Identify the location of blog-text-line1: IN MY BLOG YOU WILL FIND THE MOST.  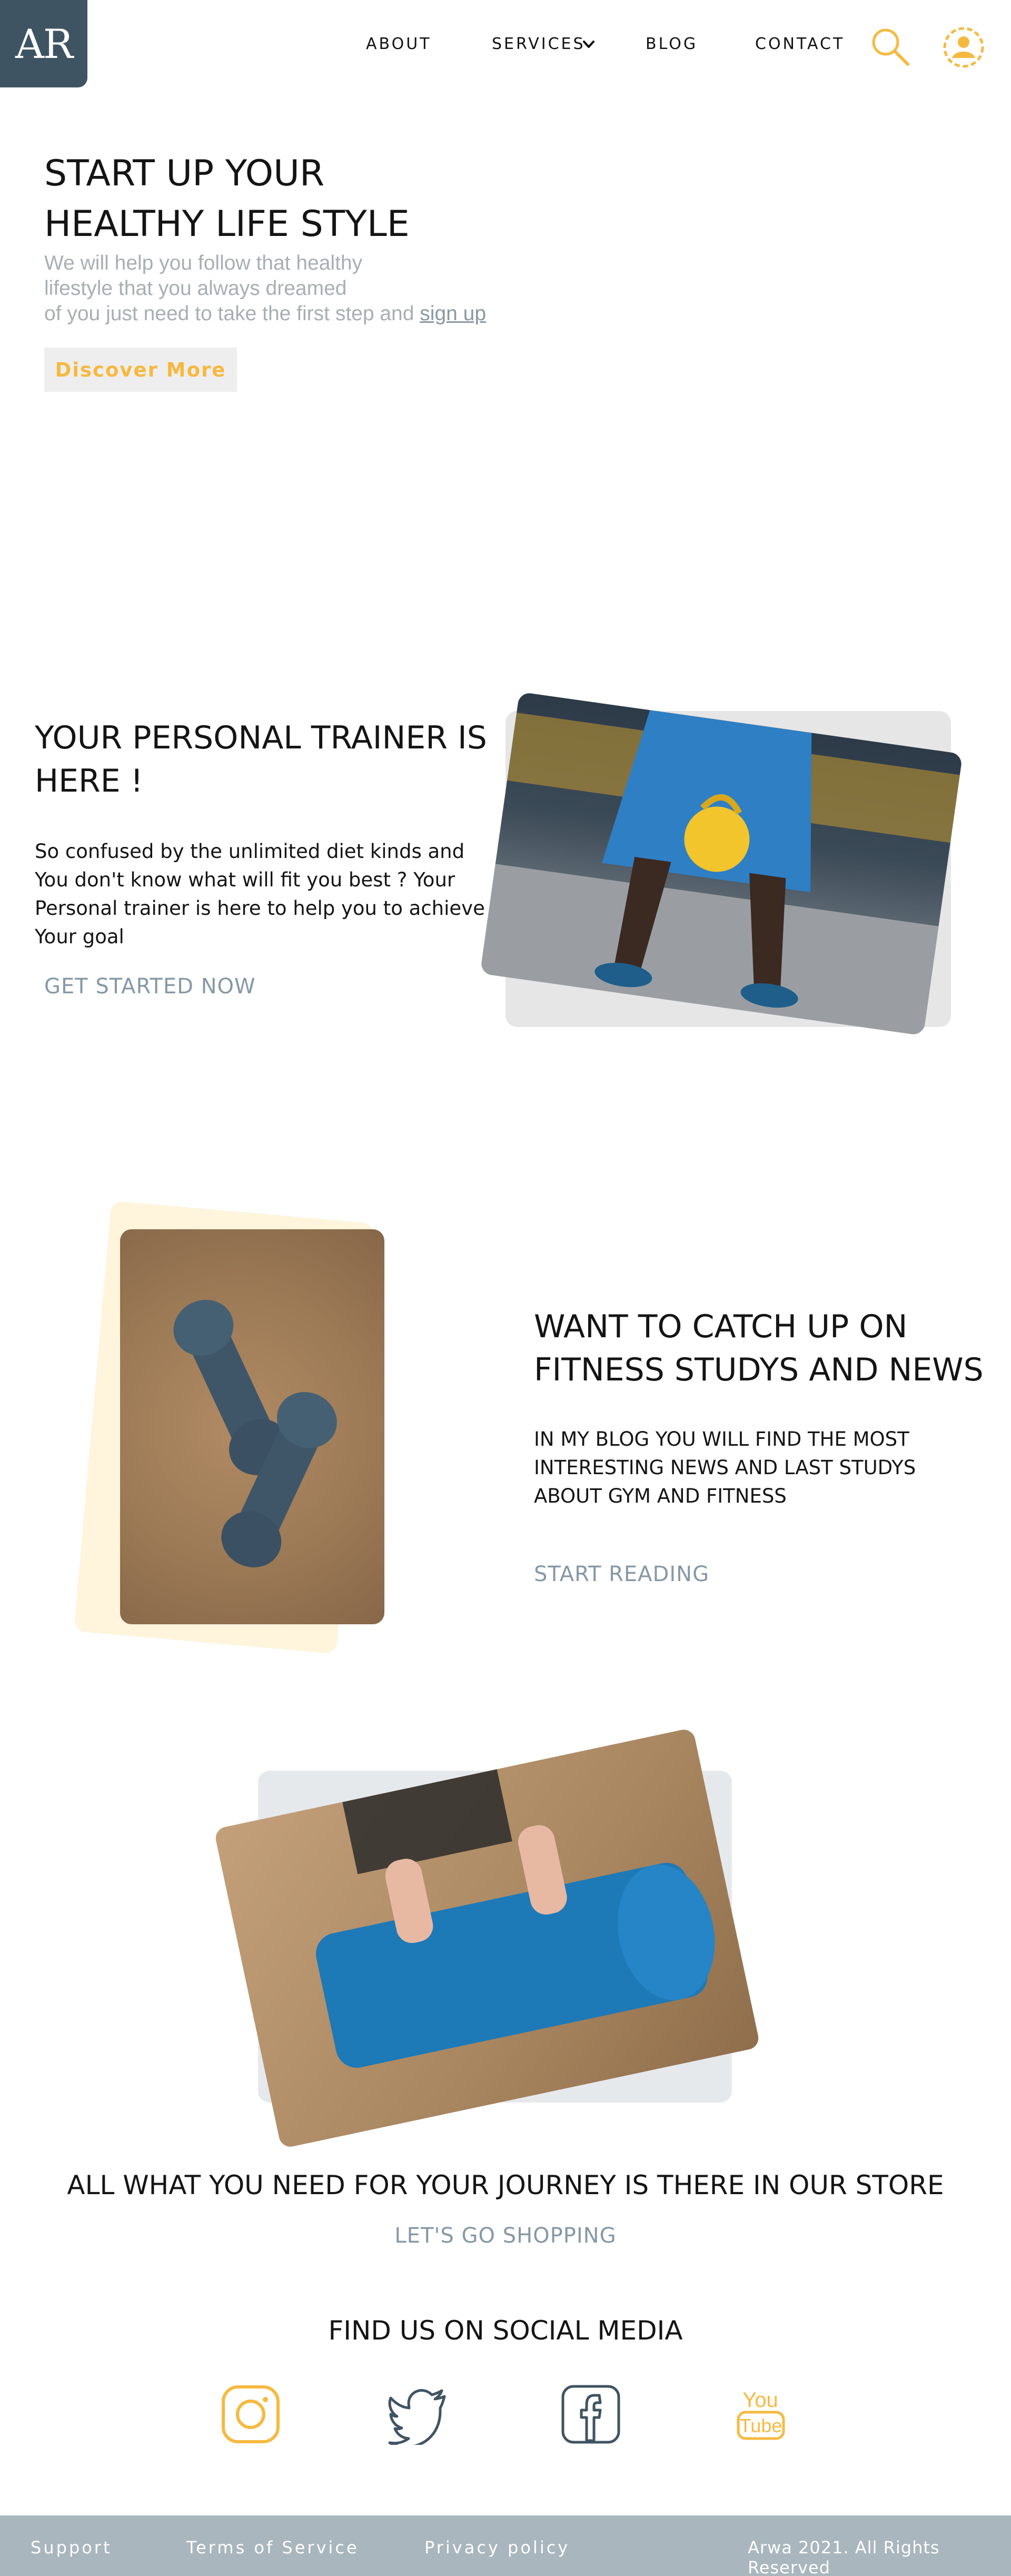
(721, 1439).